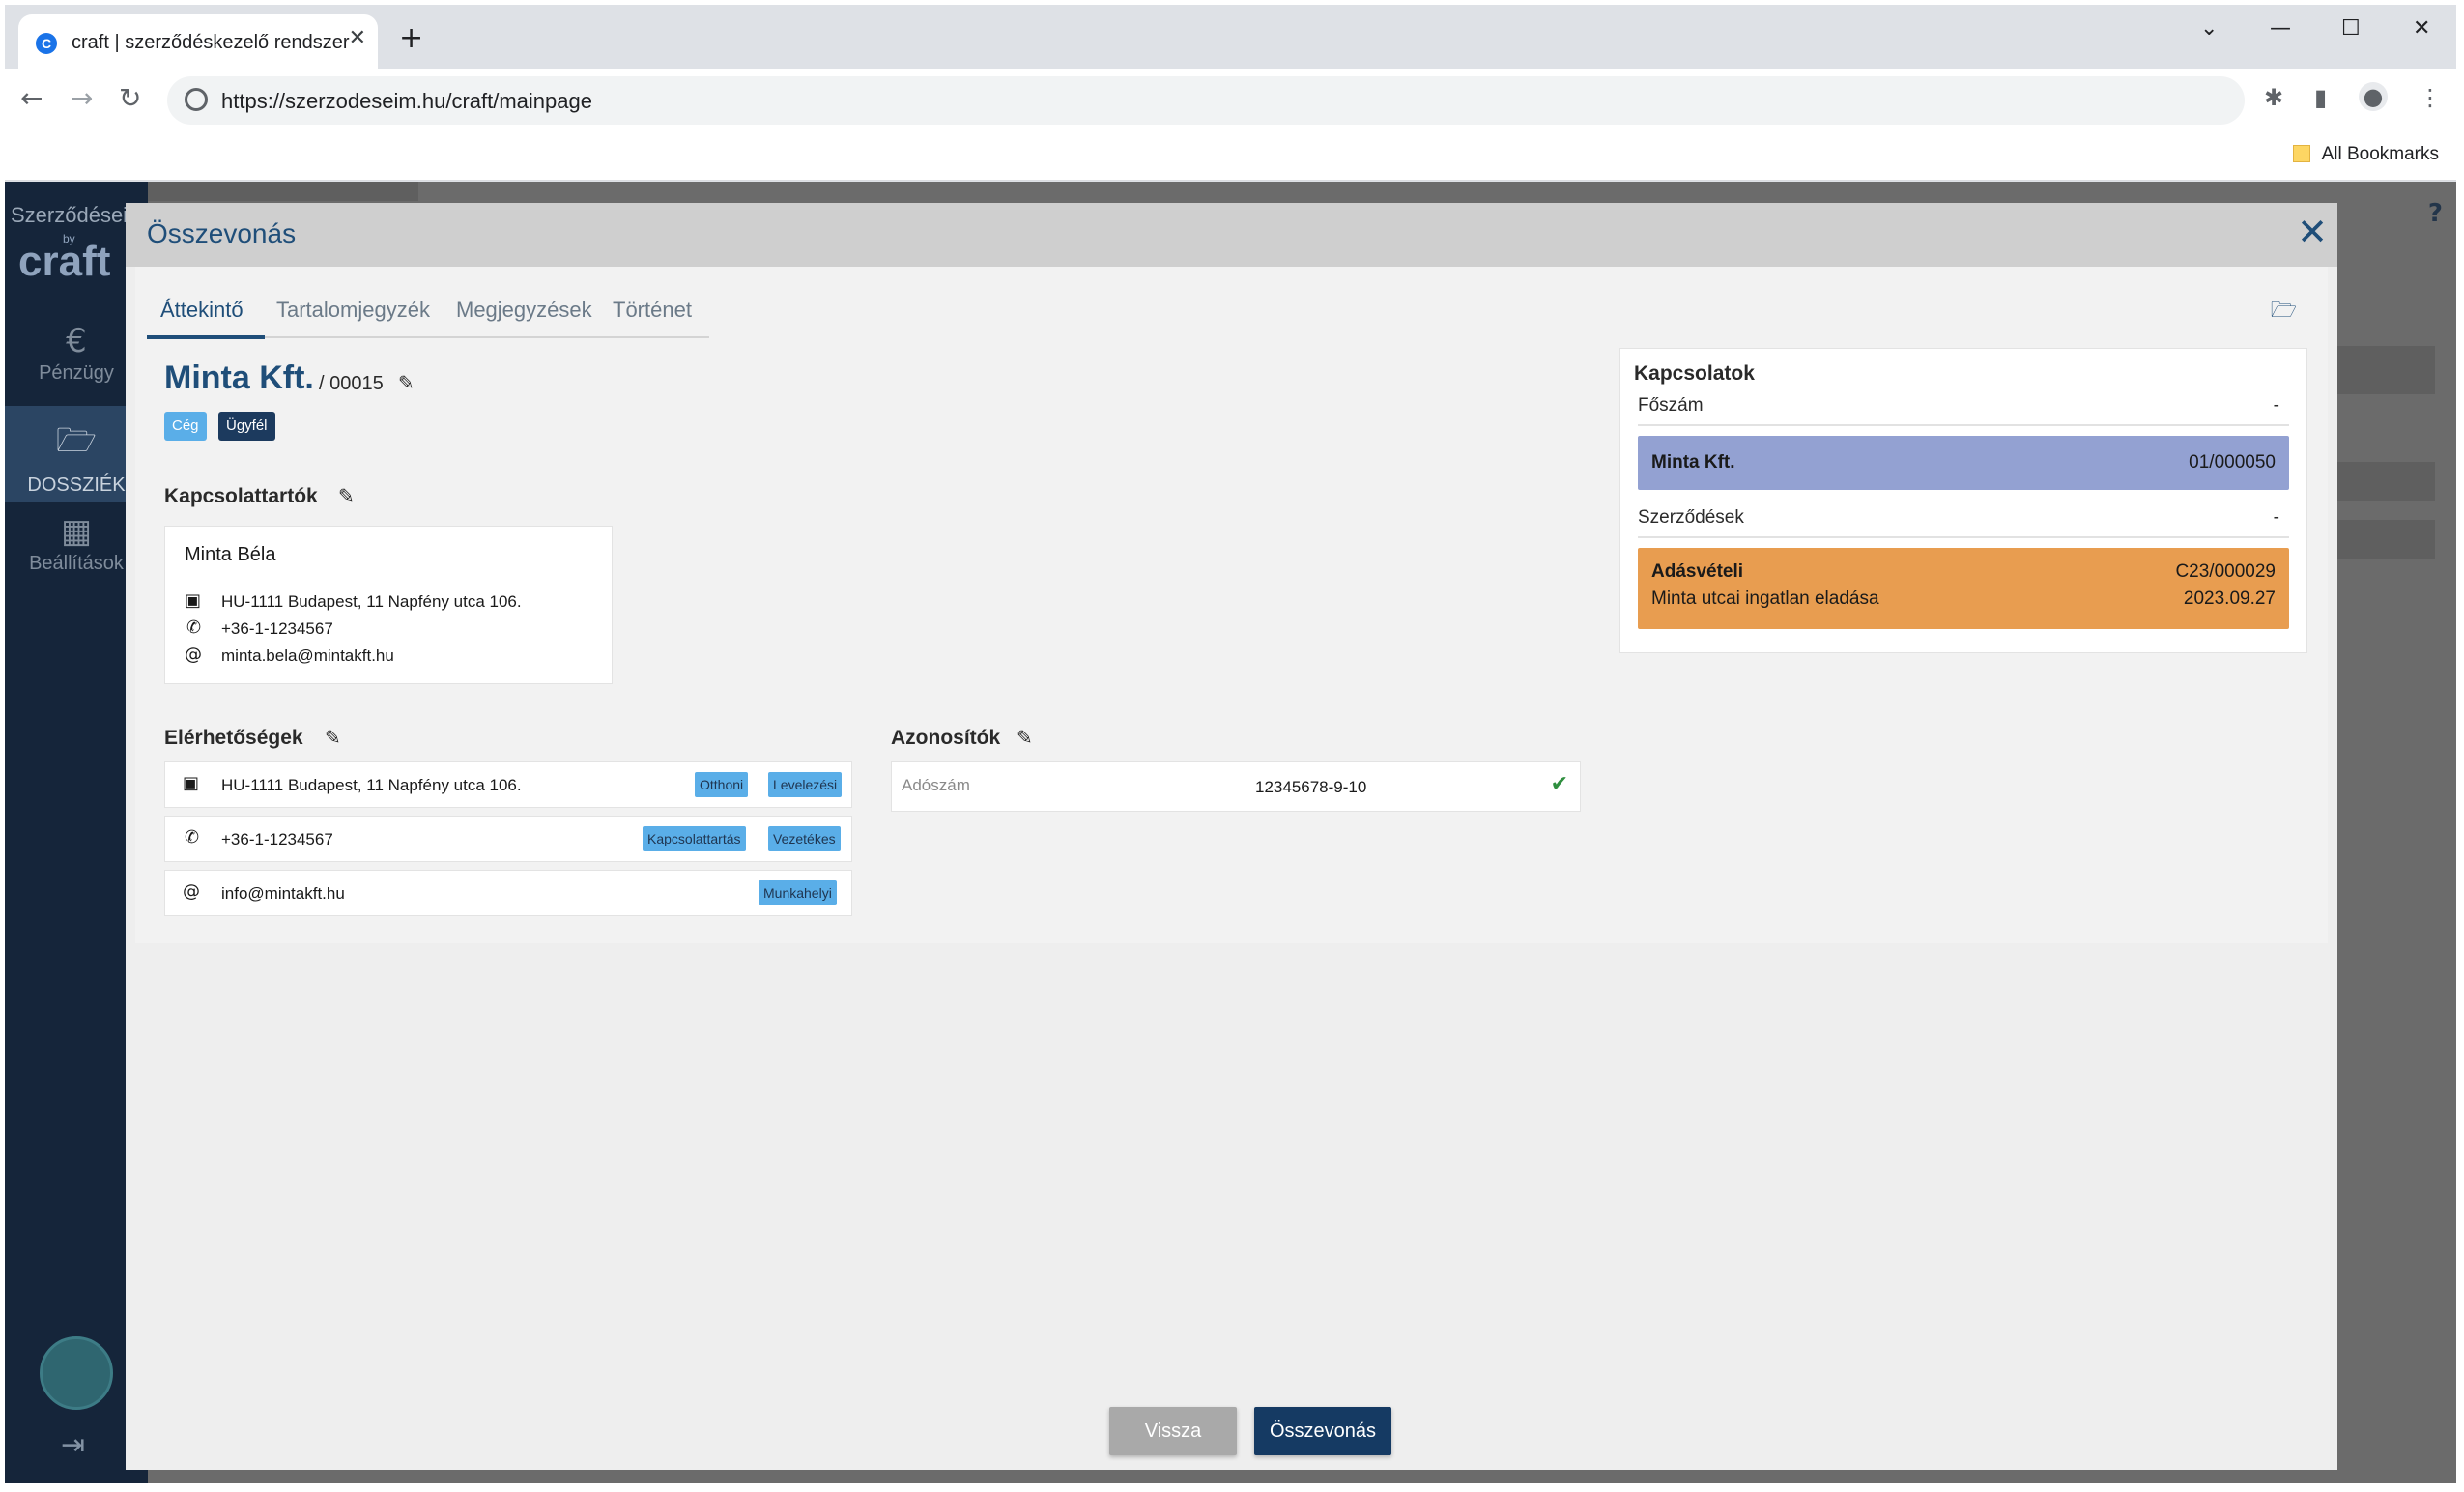 The height and width of the screenshot is (1492, 2464). I want to click on tab-megjegyzesek: Megjegyzések, so click(524, 310).